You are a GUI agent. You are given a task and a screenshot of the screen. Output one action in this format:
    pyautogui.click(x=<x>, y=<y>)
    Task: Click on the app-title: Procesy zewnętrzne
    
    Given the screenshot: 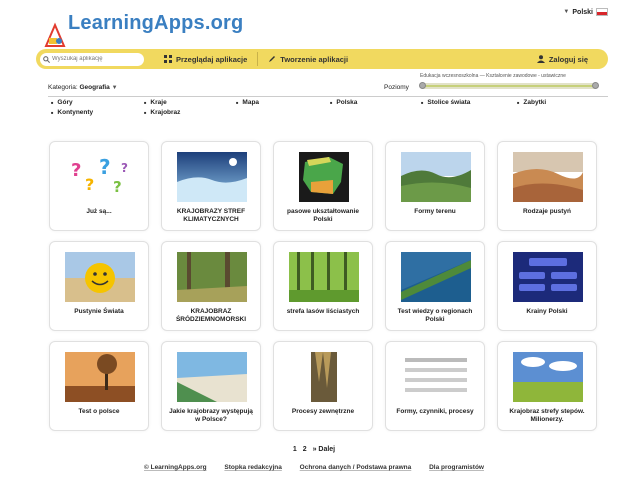 What is the action you would take?
    pyautogui.click(x=323, y=411)
    